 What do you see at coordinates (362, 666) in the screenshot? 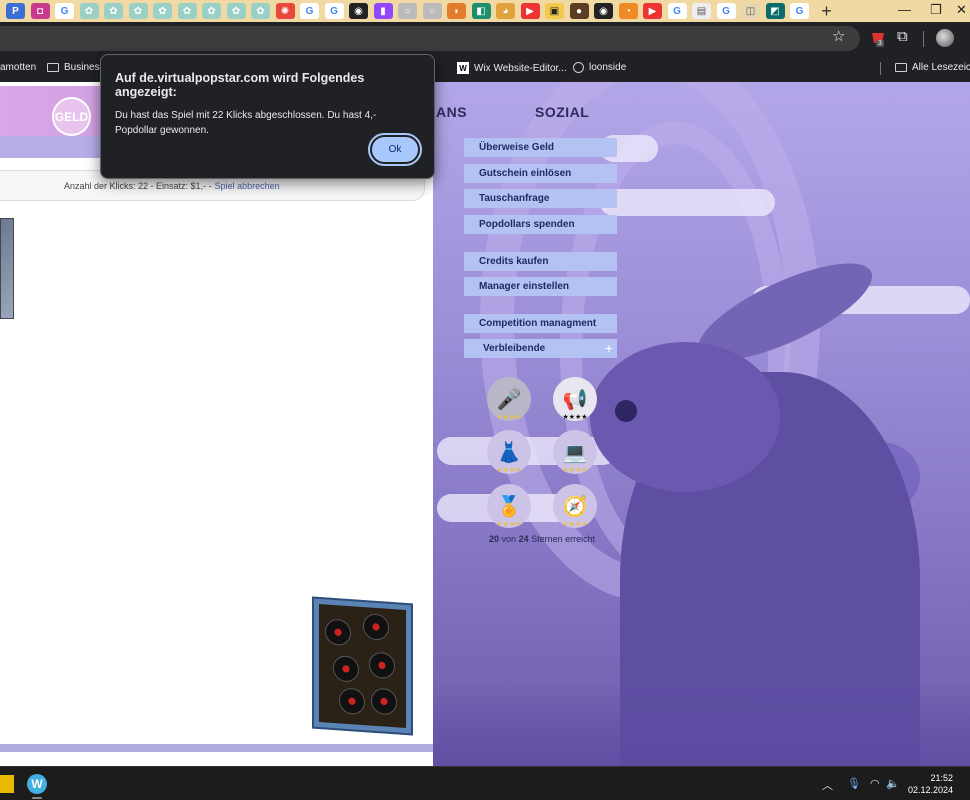
I see `records-poster-image` at bounding box center [362, 666].